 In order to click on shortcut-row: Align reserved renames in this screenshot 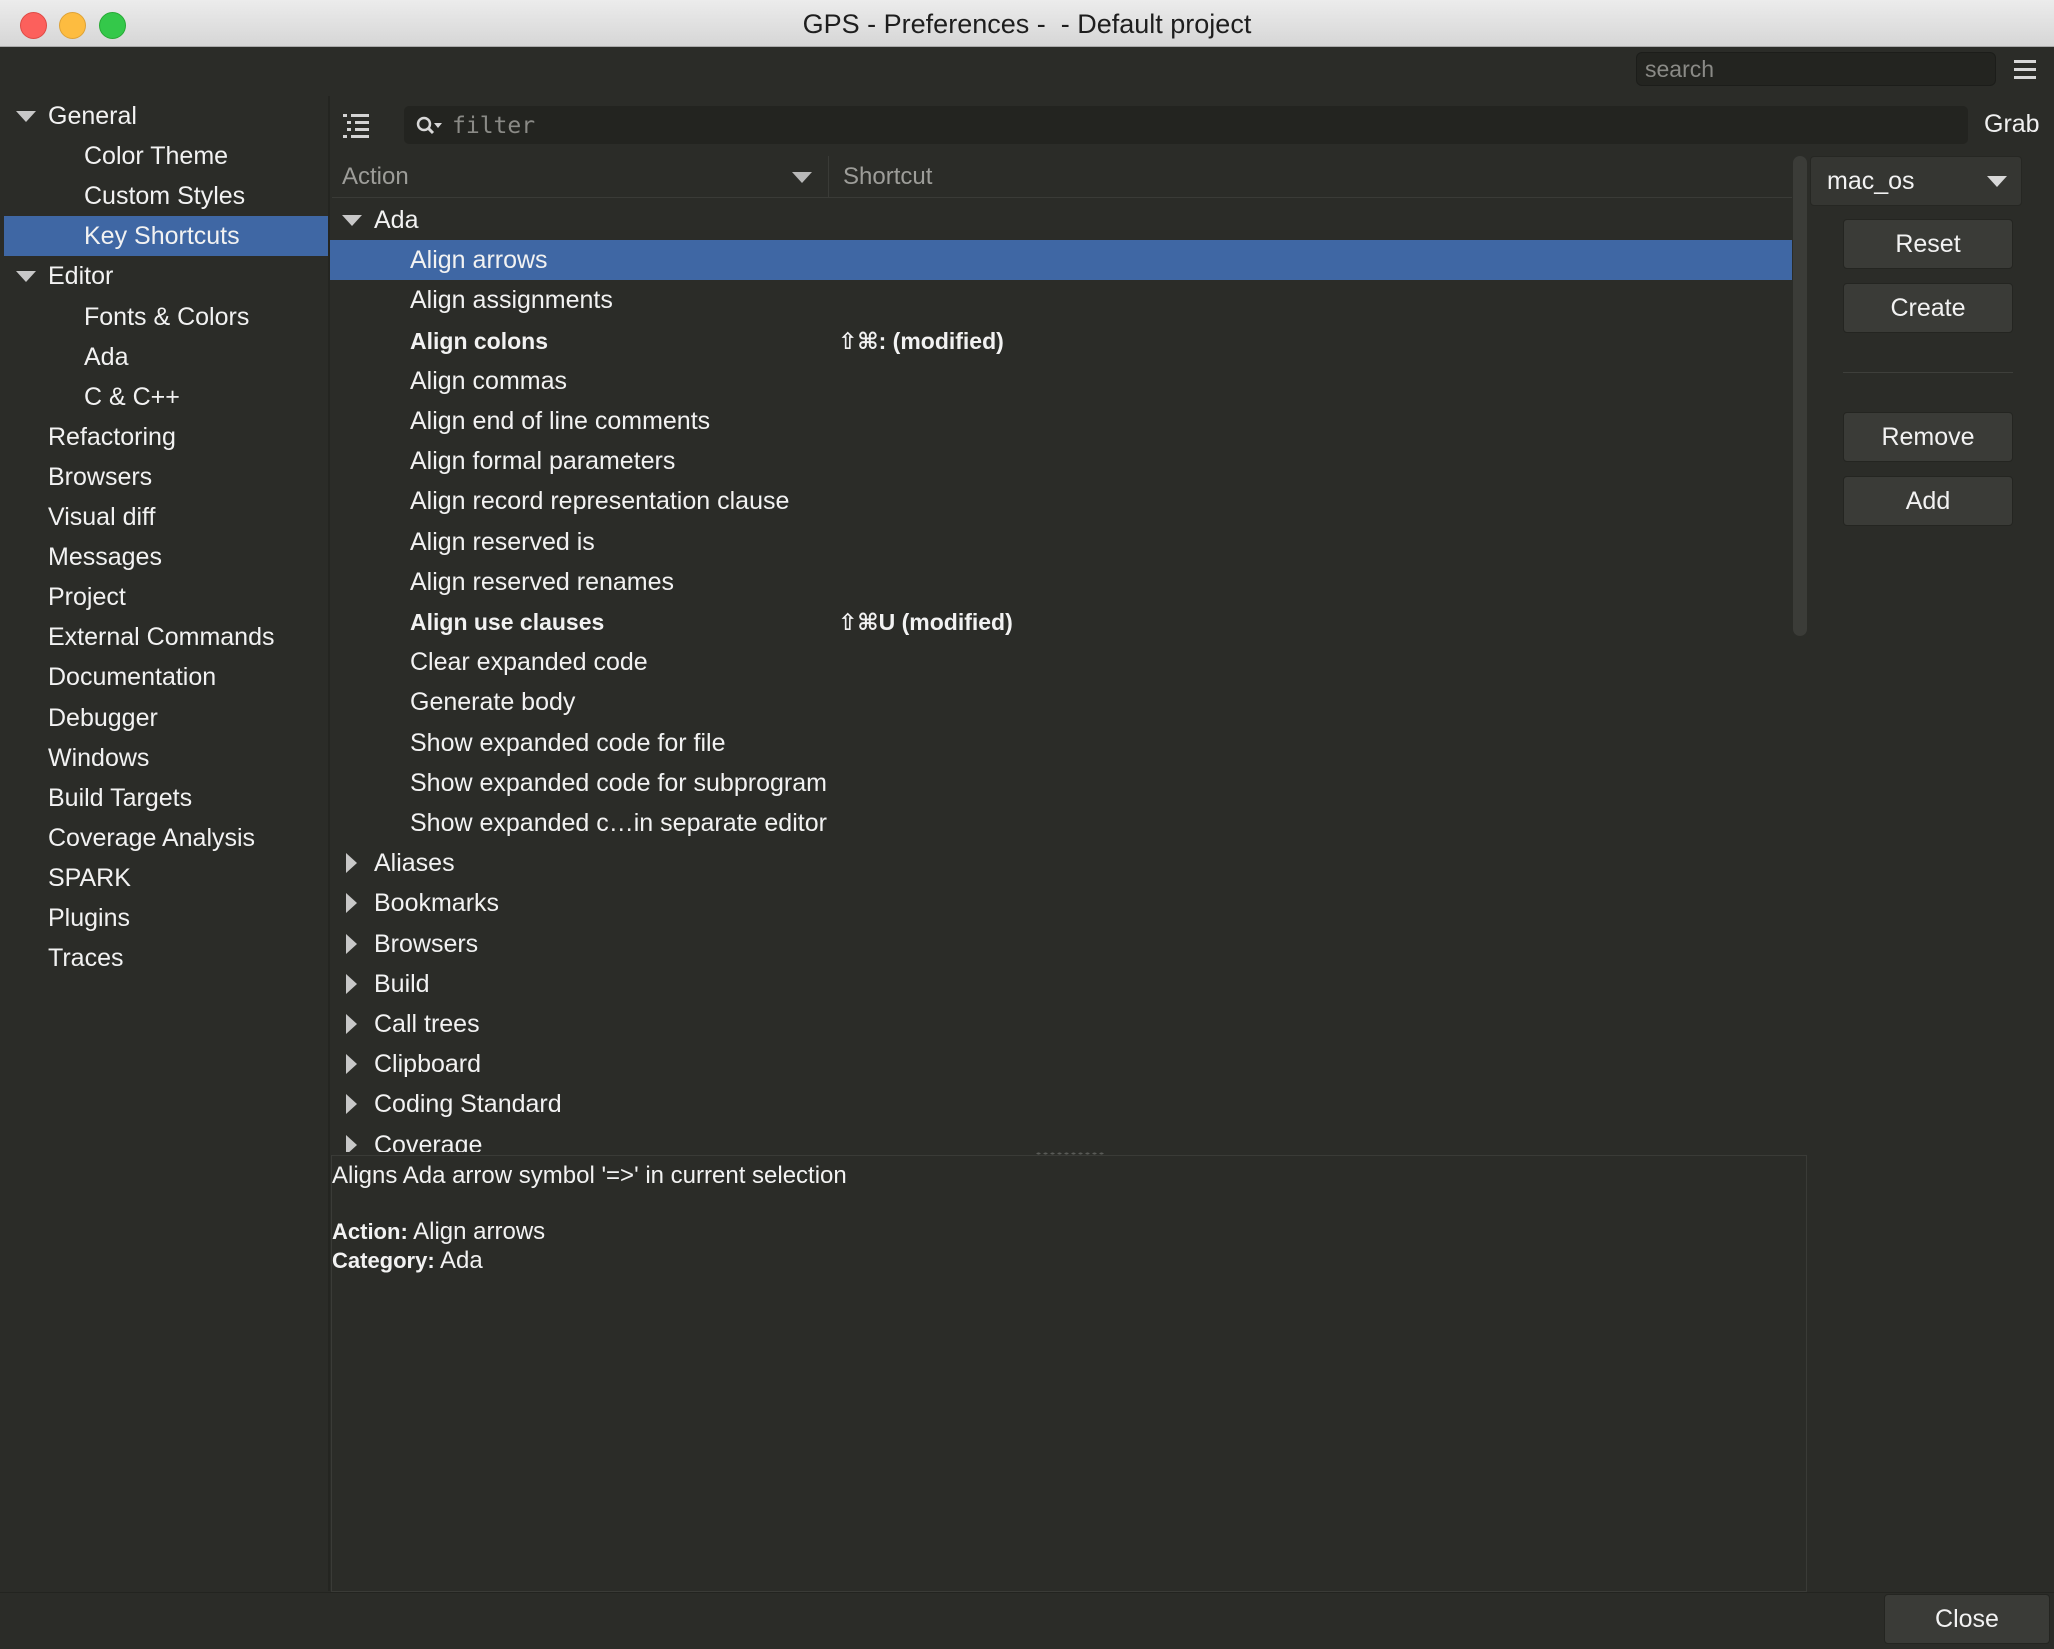, I will do `click(1061, 582)`.